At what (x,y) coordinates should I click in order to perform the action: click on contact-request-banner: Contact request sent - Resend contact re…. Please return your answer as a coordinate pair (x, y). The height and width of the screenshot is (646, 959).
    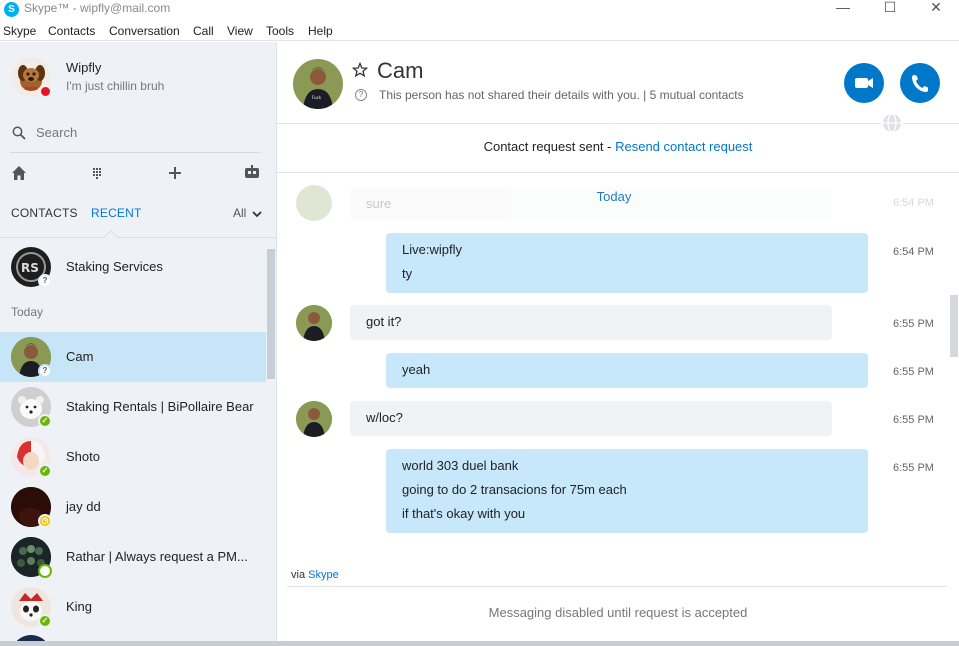
    Looking at the image, I should click on (618, 146).